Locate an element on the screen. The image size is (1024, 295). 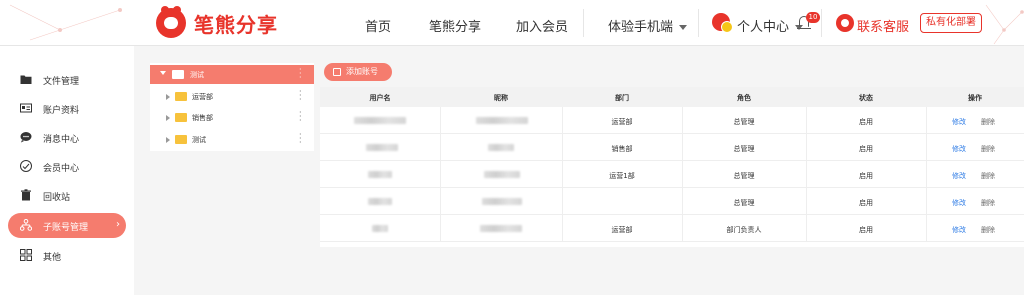
member-icon is located at coordinates (26, 166).